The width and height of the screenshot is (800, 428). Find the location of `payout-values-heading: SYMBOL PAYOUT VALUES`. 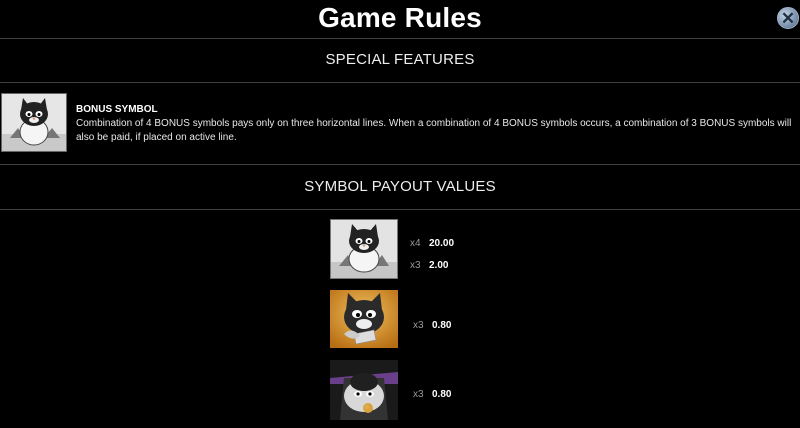

payout-values-heading: SYMBOL PAYOUT VALUES is located at coordinates (400, 186).